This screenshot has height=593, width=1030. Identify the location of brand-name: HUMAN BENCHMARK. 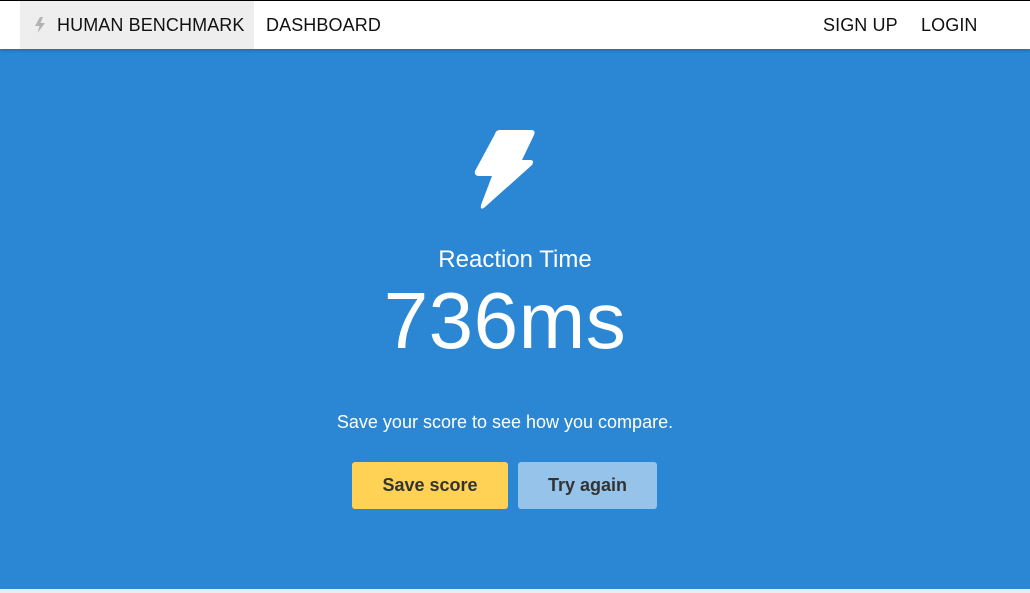
(151, 24).